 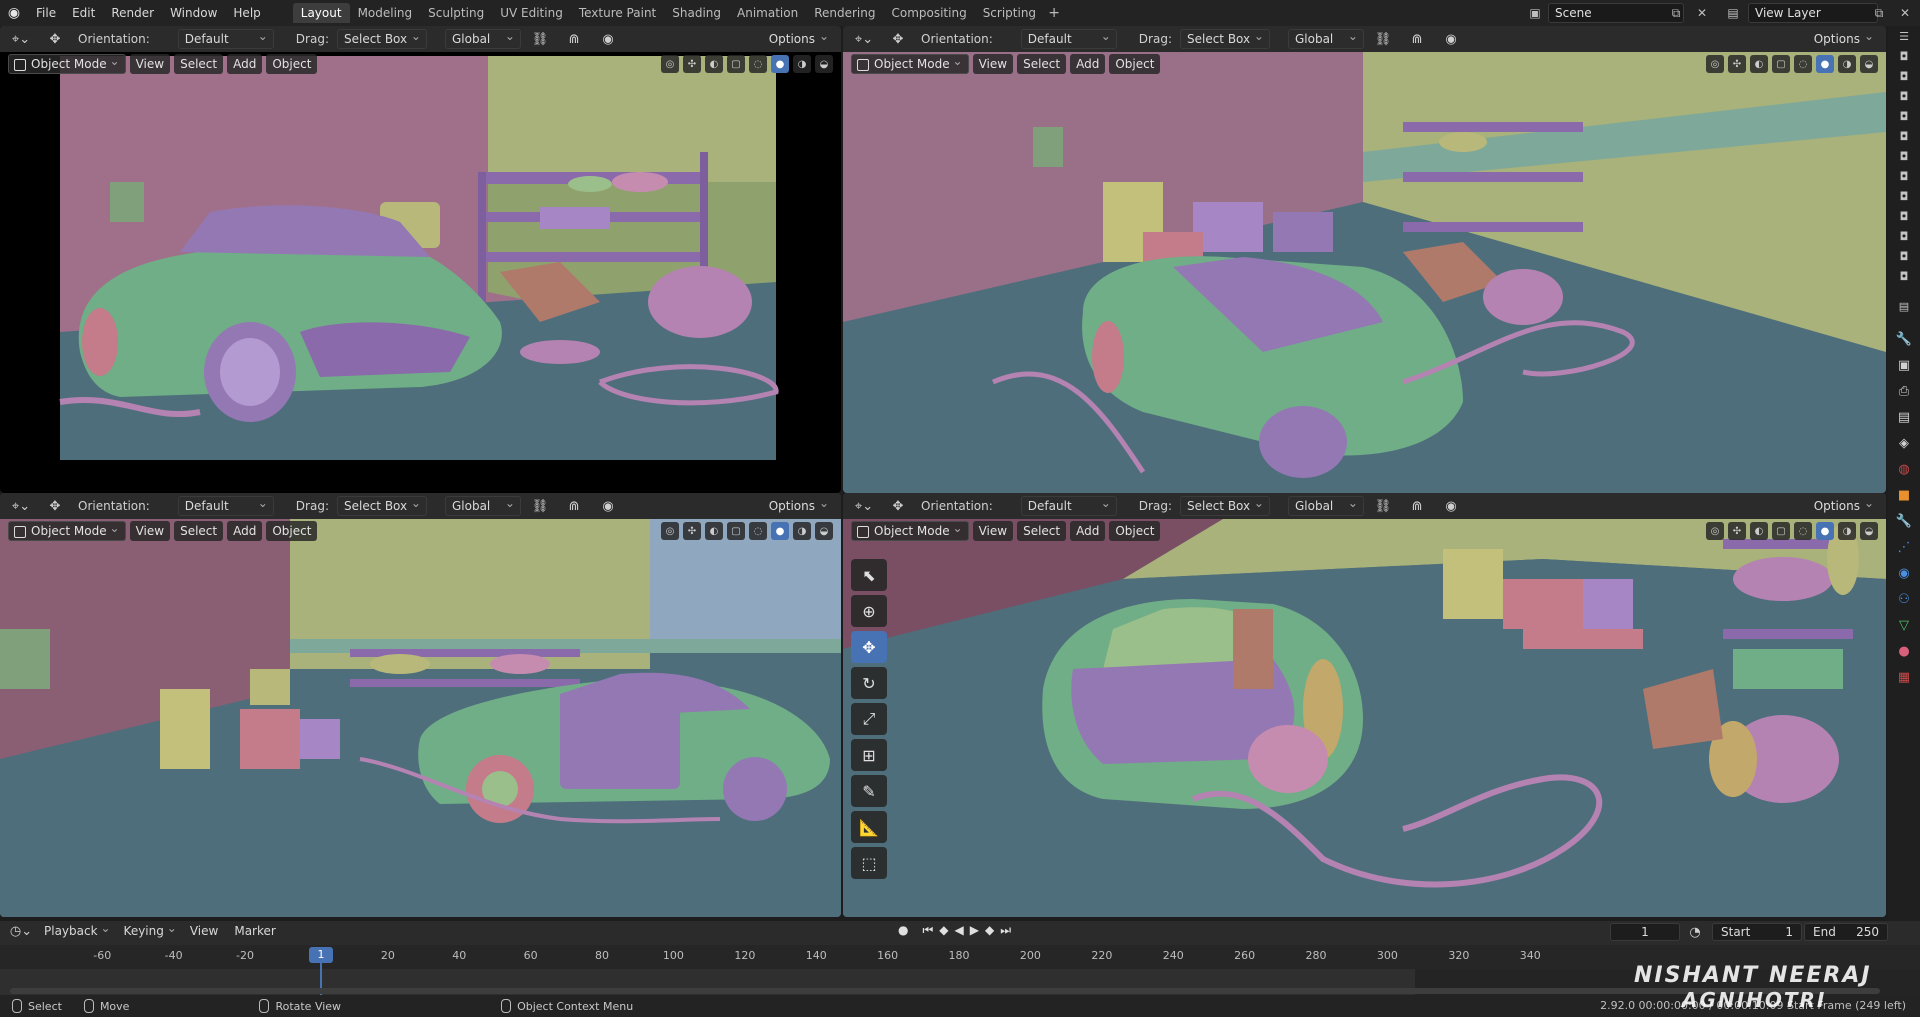 I want to click on new-view-layer-icon: ⧉, so click(x=1879, y=13).